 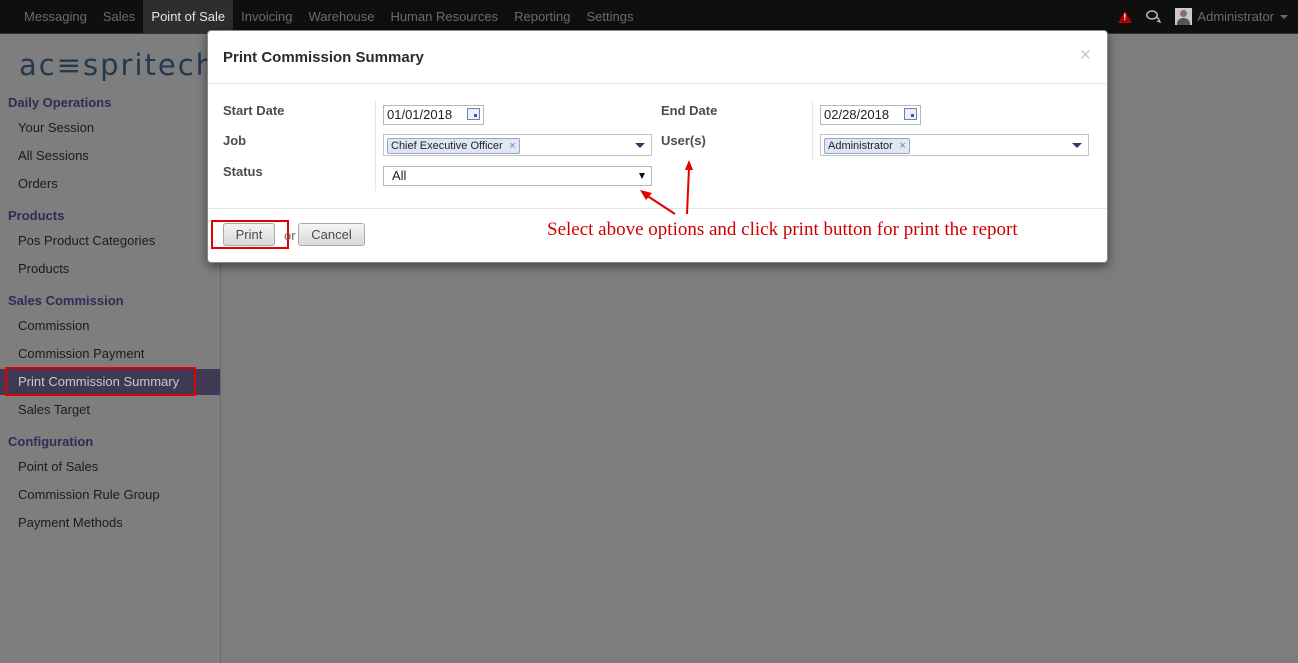 I want to click on arrow-to-users, so click(x=688, y=191).